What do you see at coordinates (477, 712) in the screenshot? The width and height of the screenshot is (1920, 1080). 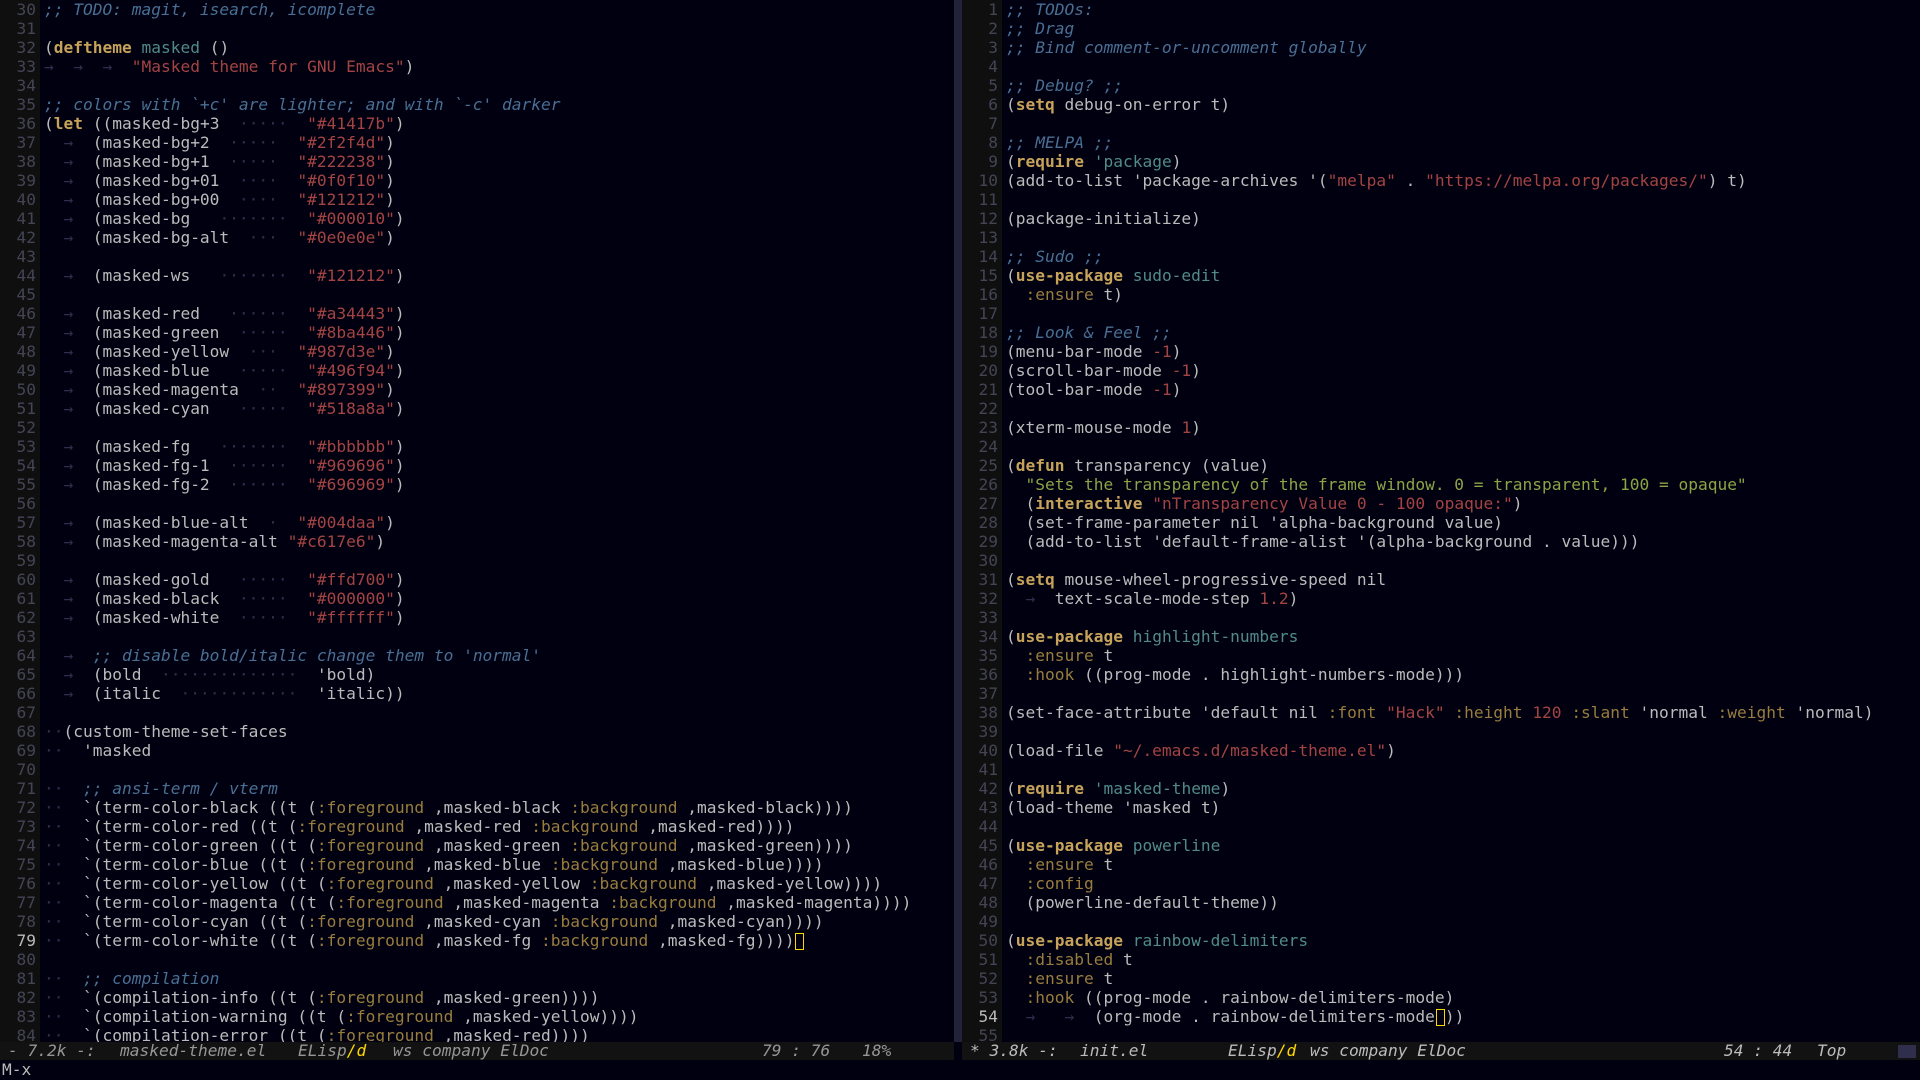 I see `code-line: 67` at bounding box center [477, 712].